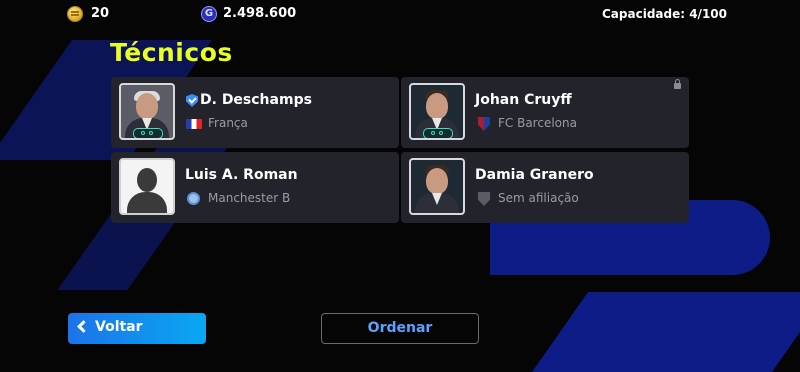 Image resolution: width=800 pixels, height=372 pixels. What do you see at coordinates (545, 112) in the screenshot?
I see `manager-card: Johan Cruyff FC Barcelona` at bounding box center [545, 112].